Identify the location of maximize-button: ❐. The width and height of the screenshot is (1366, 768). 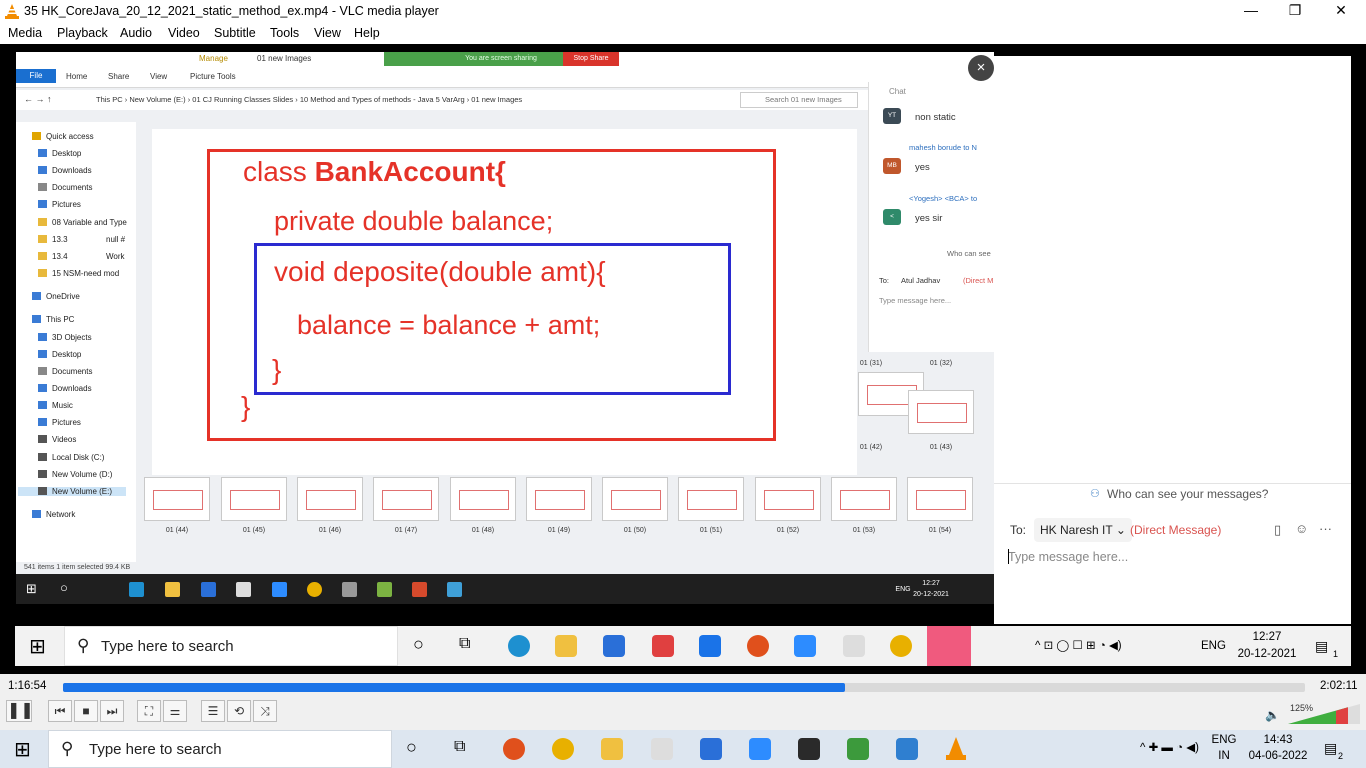
(1295, 11).